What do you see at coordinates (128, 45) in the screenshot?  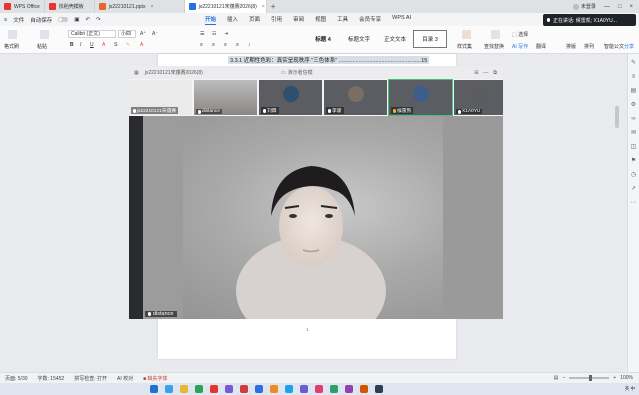 I see `highlight-icon: ✎` at bounding box center [128, 45].